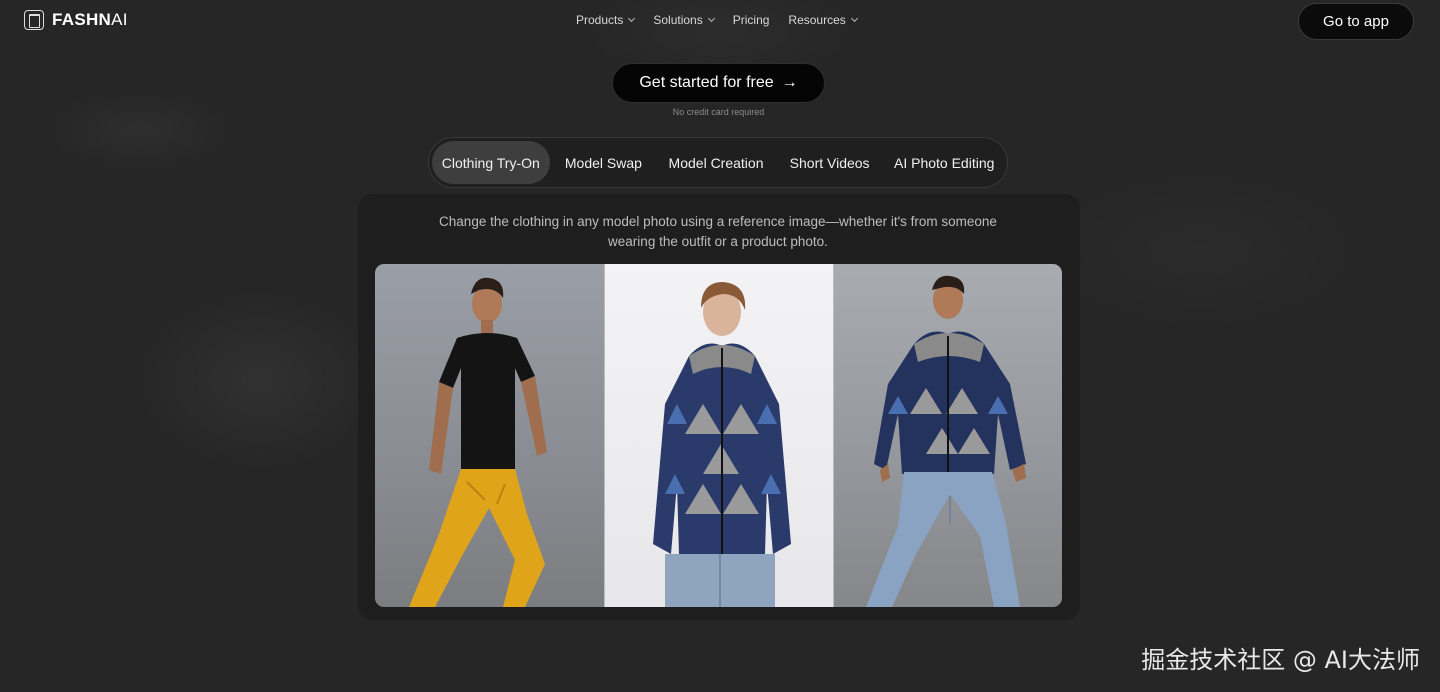 The image size is (1440, 692). I want to click on brand-name-thin: AI, so click(119, 19).